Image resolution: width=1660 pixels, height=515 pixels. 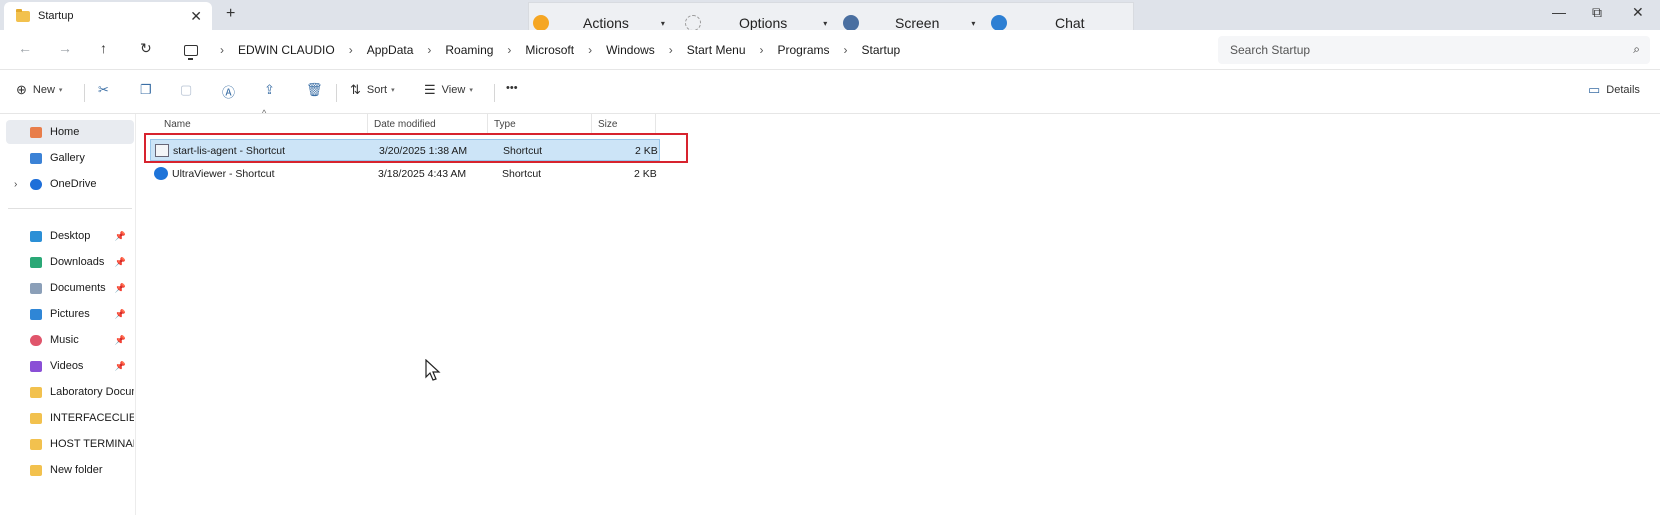 I want to click on sidebar-item-folder: Laboratory Docume, so click(x=70, y=392).